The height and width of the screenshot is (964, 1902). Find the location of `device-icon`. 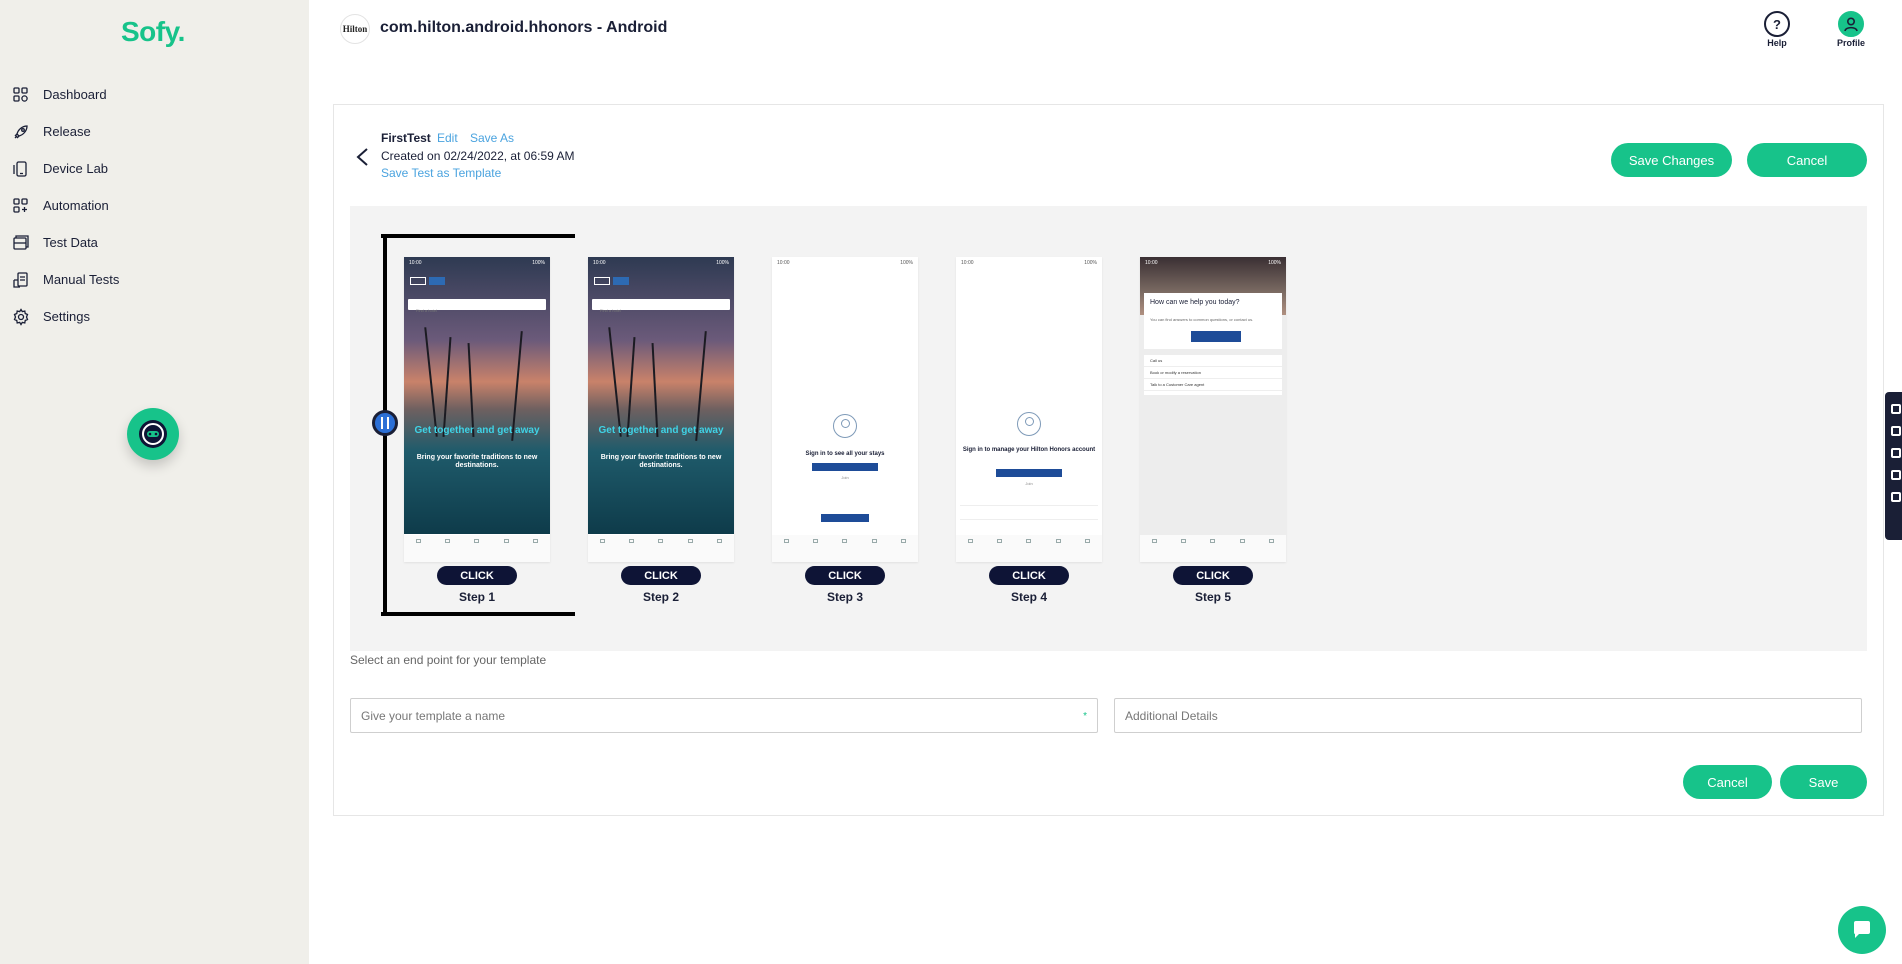

device-icon is located at coordinates (21, 169).